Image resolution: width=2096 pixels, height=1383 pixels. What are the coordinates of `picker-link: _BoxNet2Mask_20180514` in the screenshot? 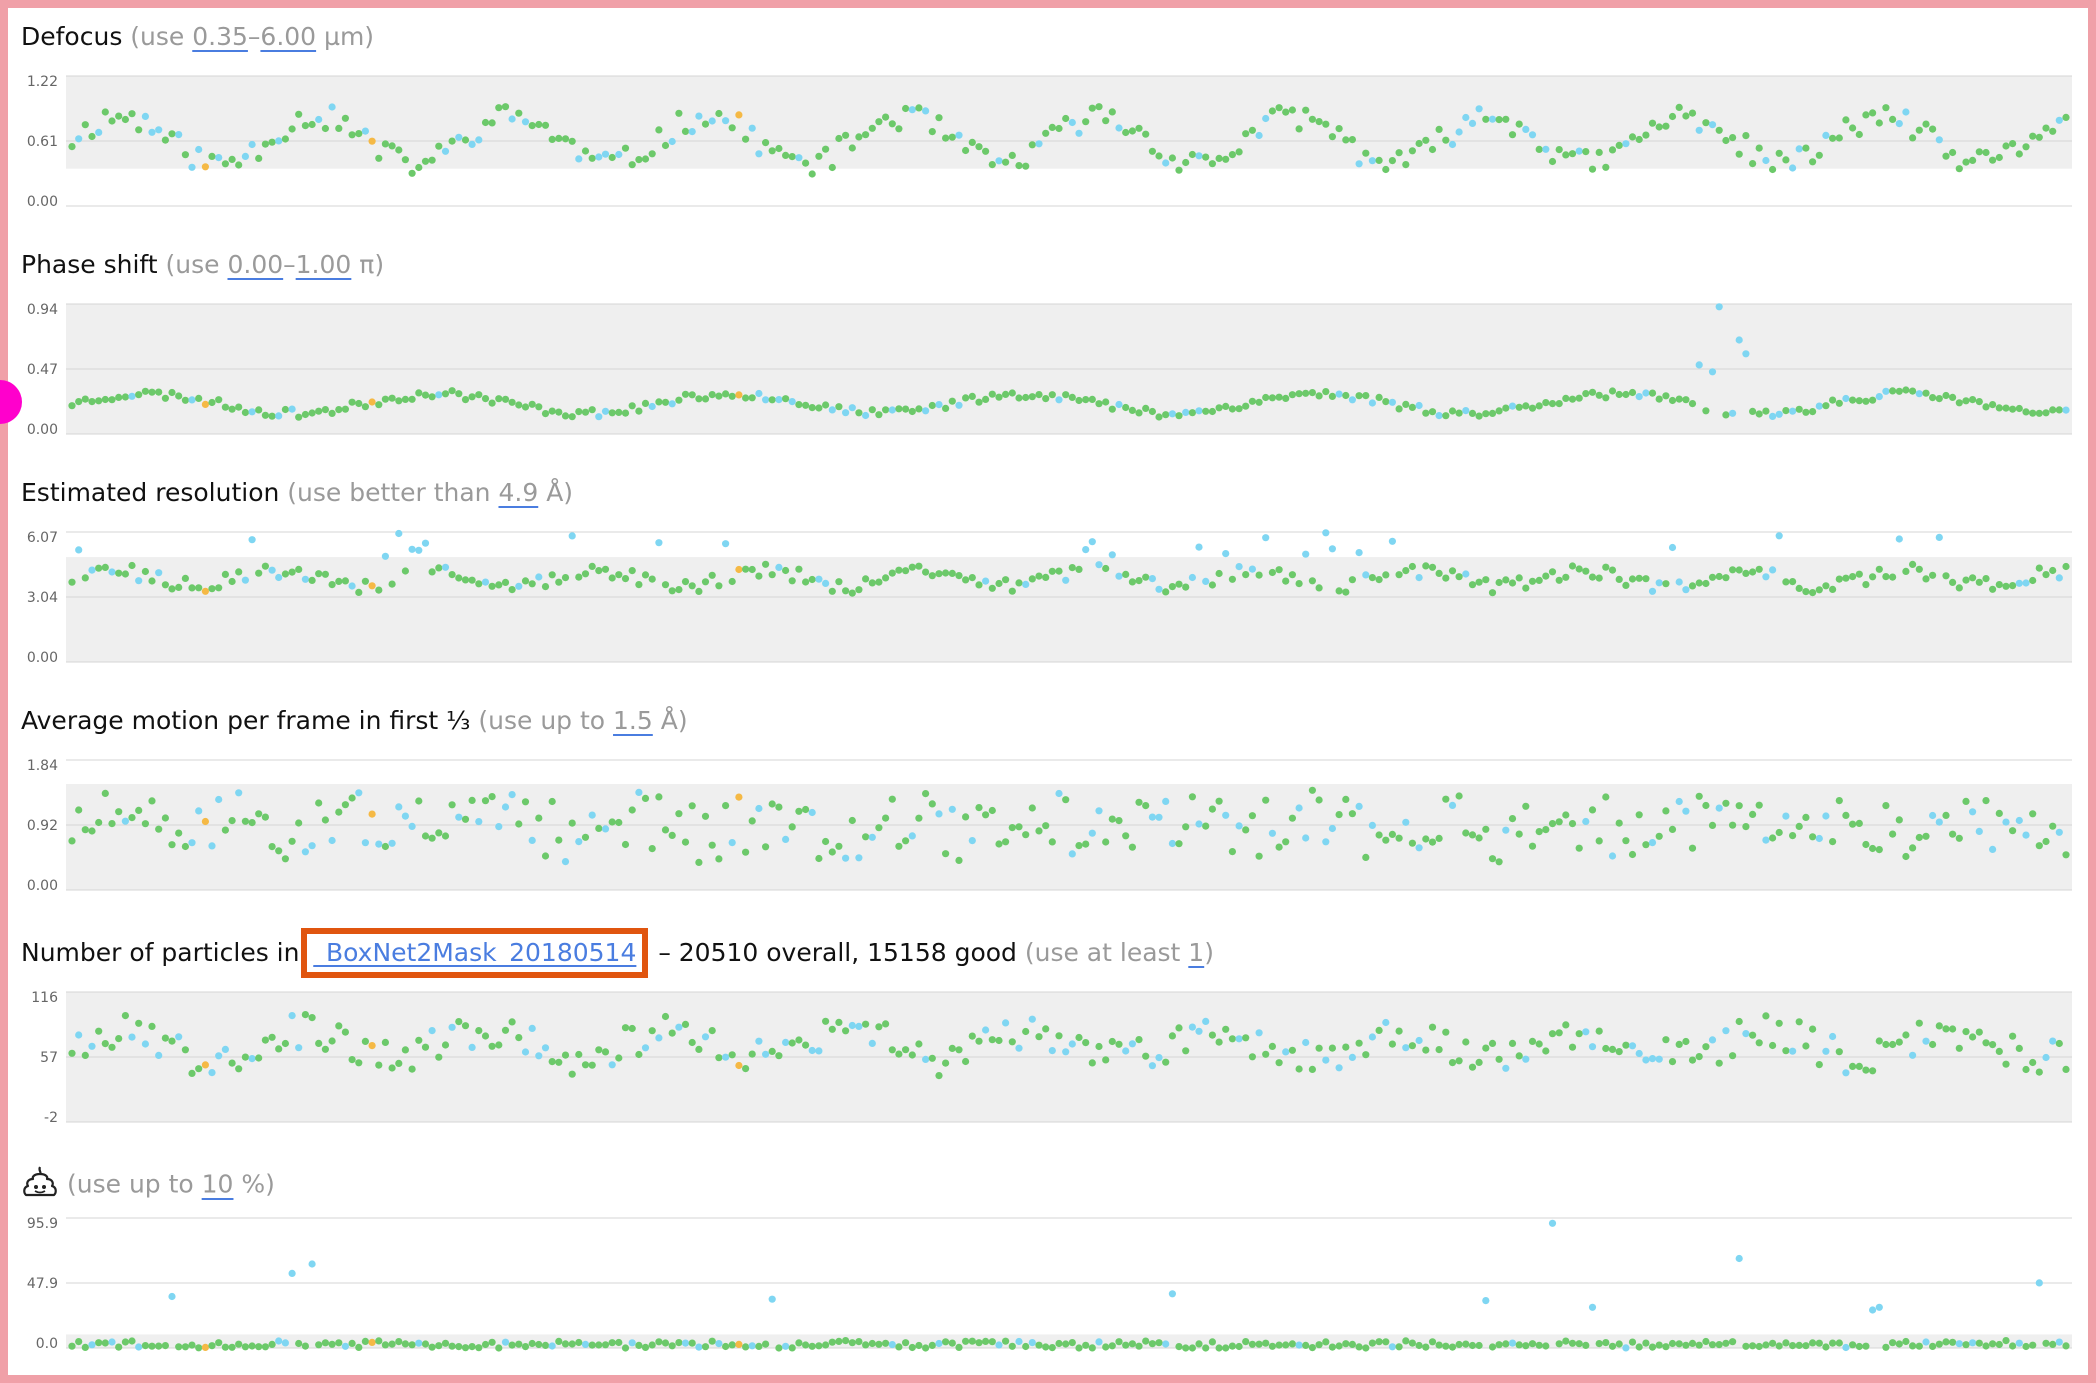 It's located at (474, 952).